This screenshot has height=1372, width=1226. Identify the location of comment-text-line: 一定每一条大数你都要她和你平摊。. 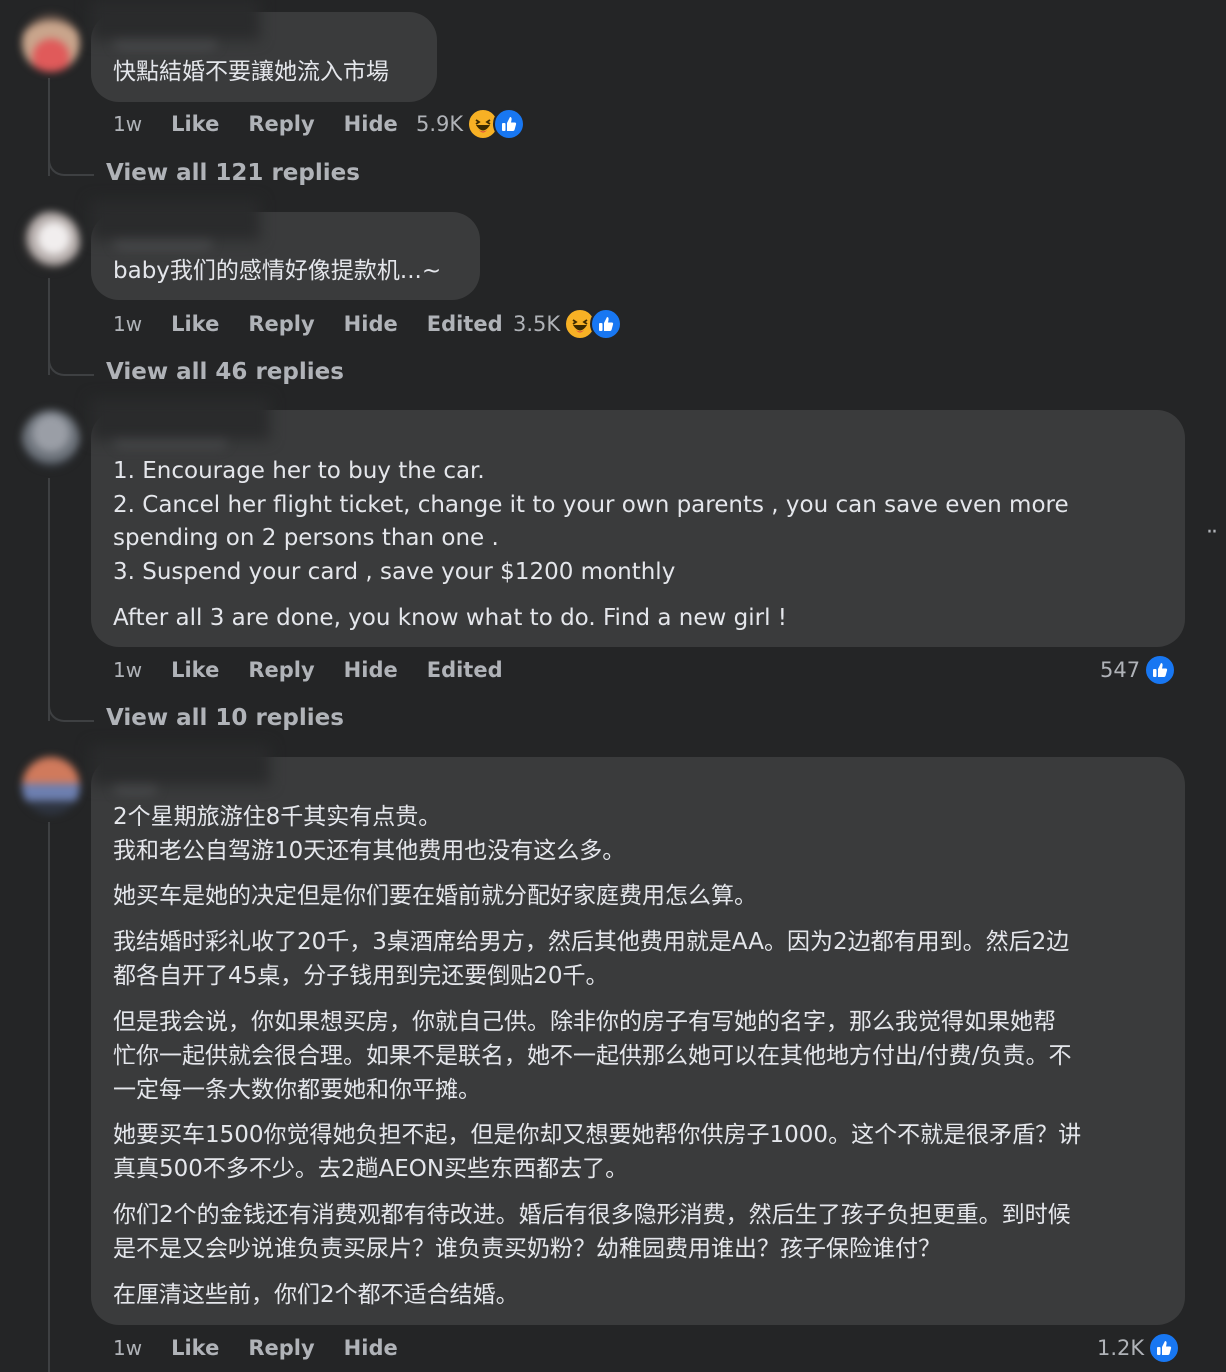
(297, 1090).